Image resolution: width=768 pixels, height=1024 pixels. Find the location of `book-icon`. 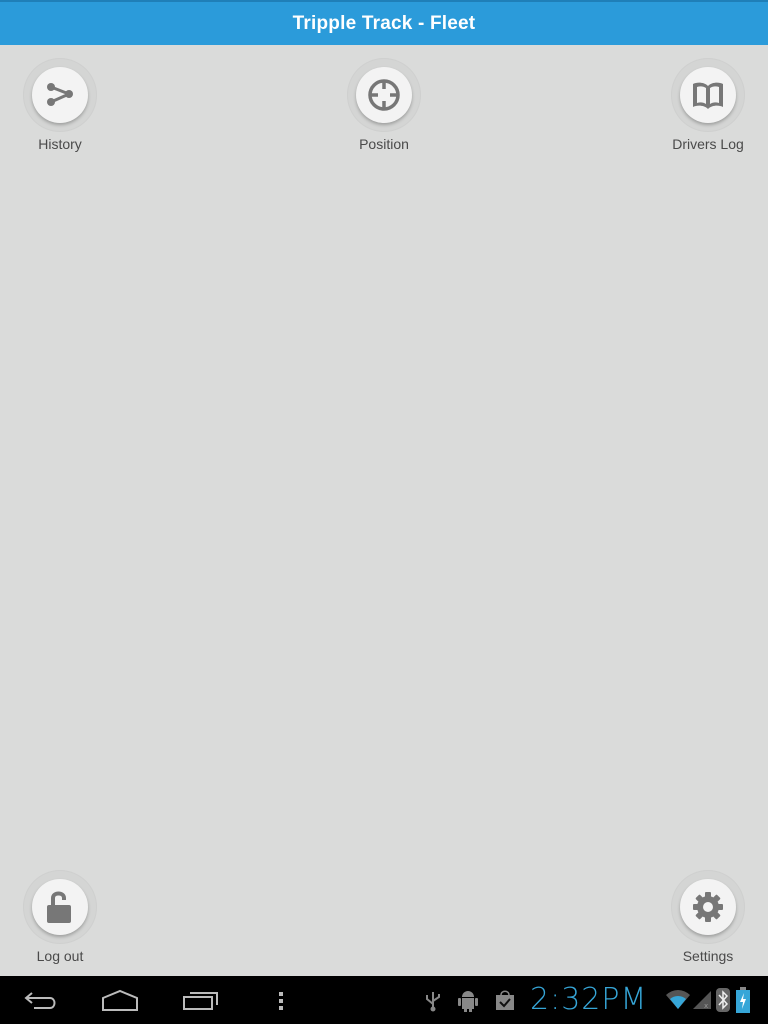

book-icon is located at coordinates (708, 95).